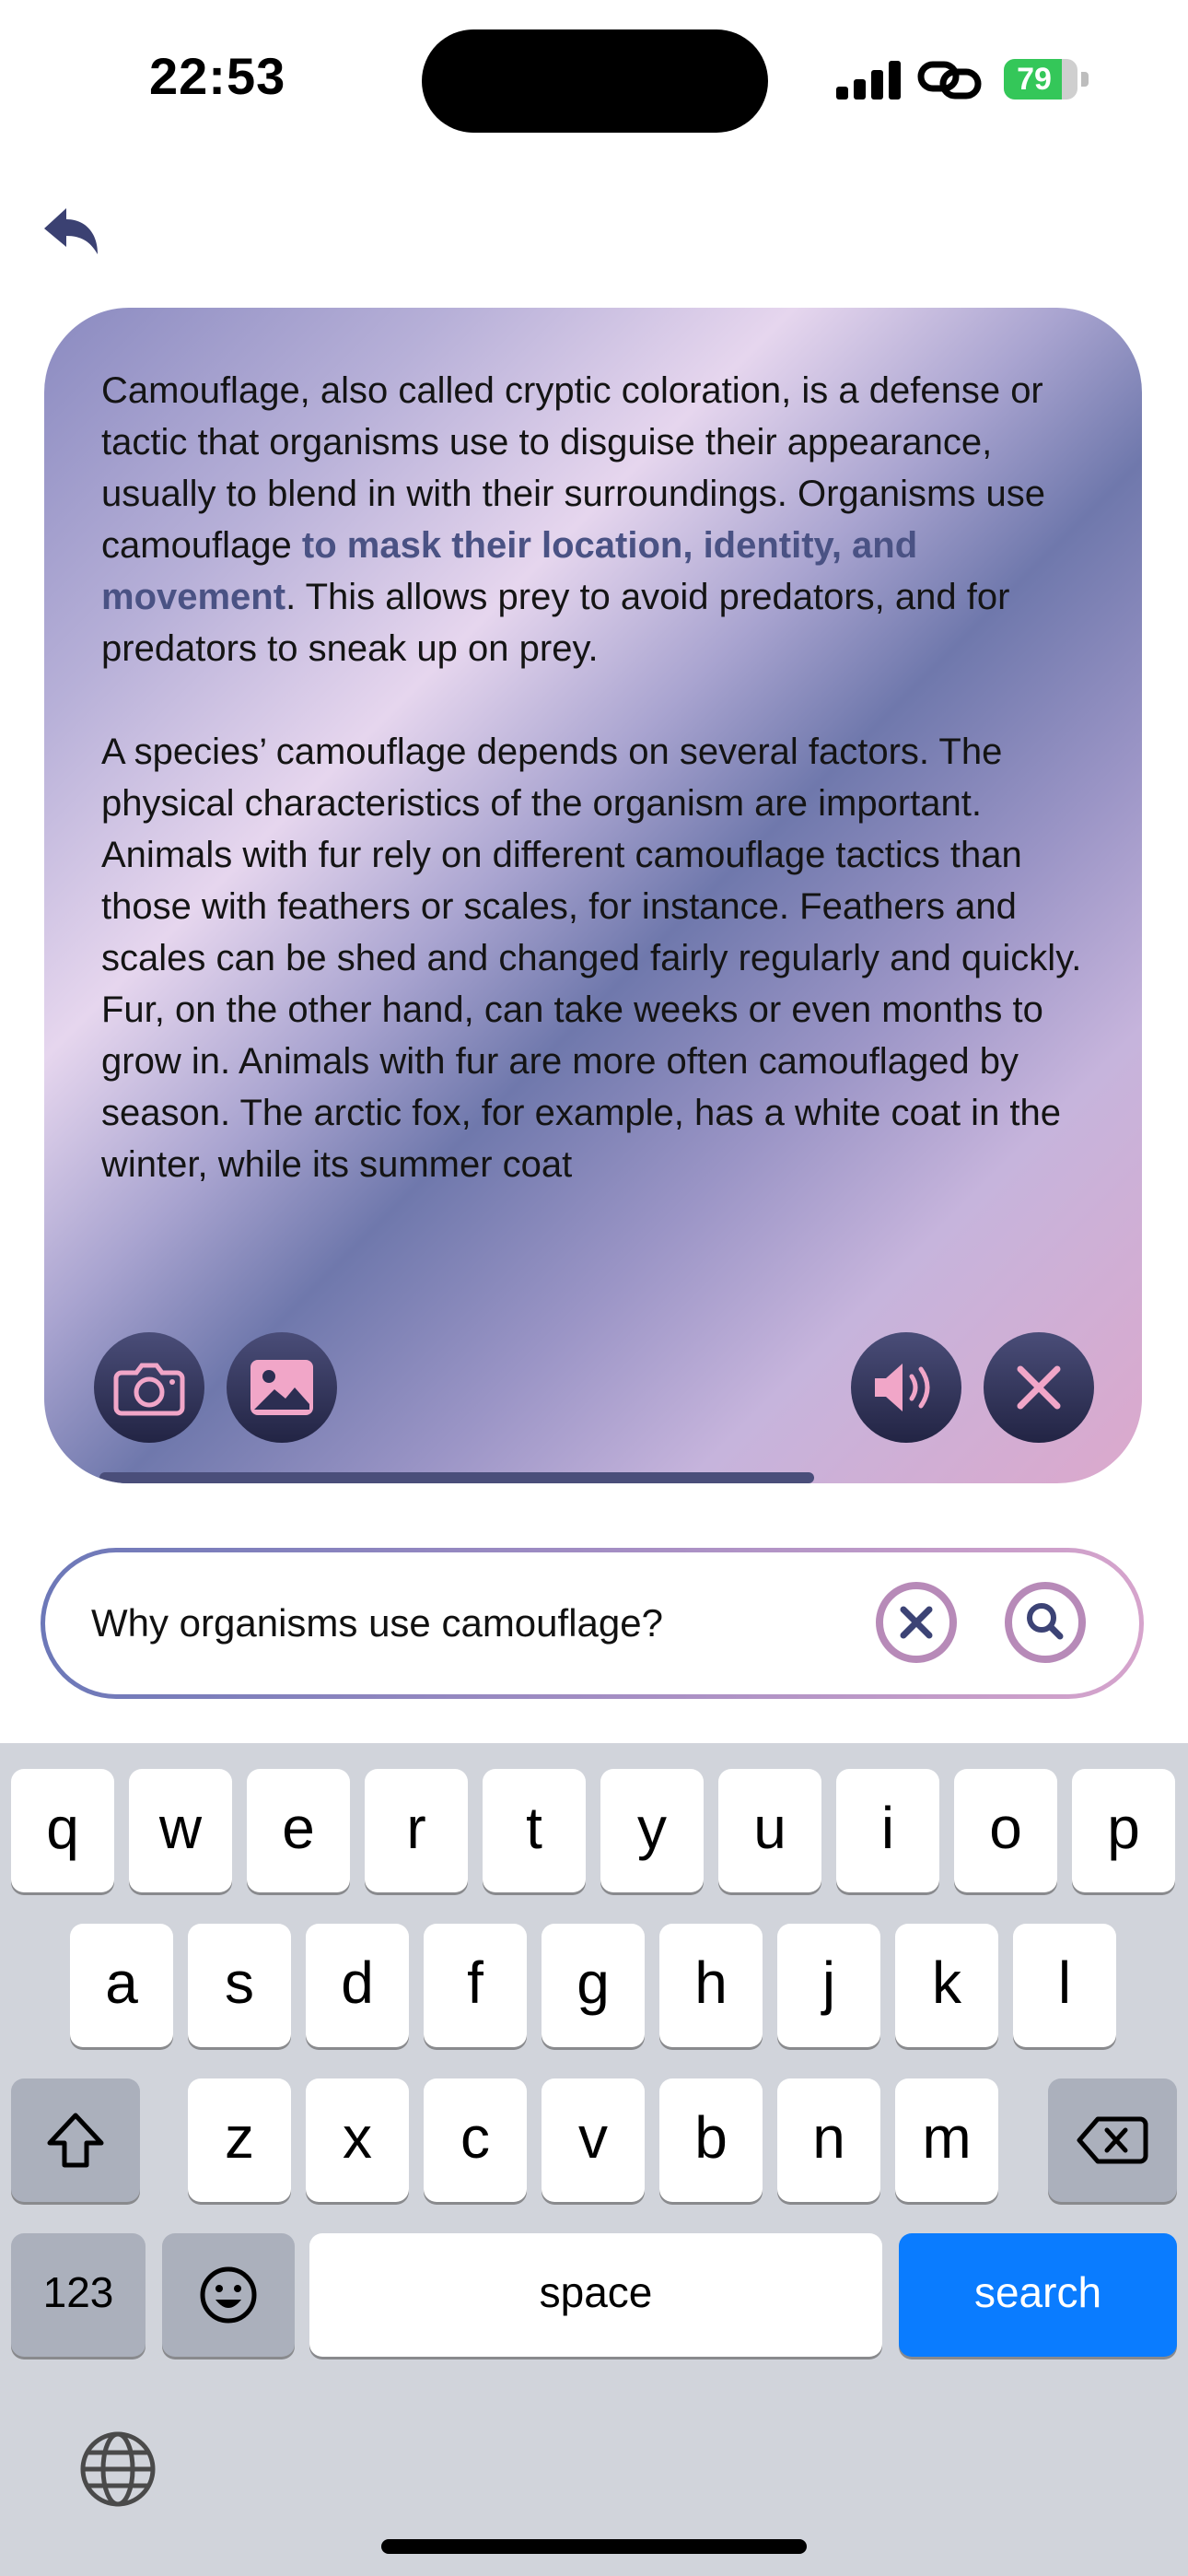 This screenshot has height=2576, width=1188. I want to click on query-input: Why organisms use camouflage?, so click(377, 1623).